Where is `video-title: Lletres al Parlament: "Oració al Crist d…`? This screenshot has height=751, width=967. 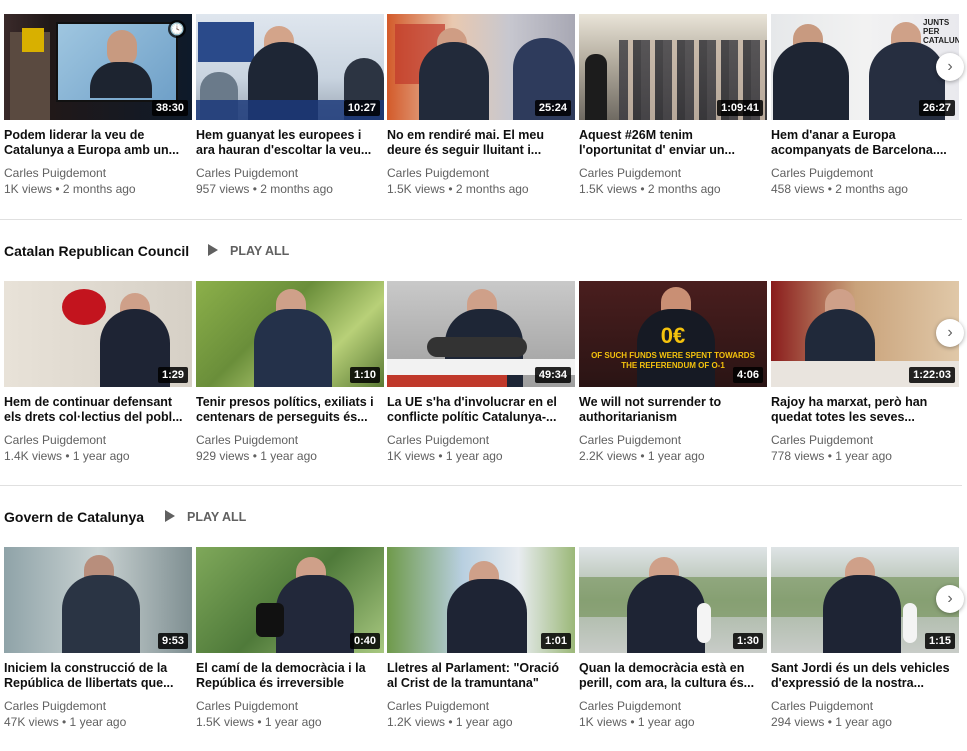
video-title: Lletres al Parlament: "Oració al Crist d… is located at coordinates (479, 676).